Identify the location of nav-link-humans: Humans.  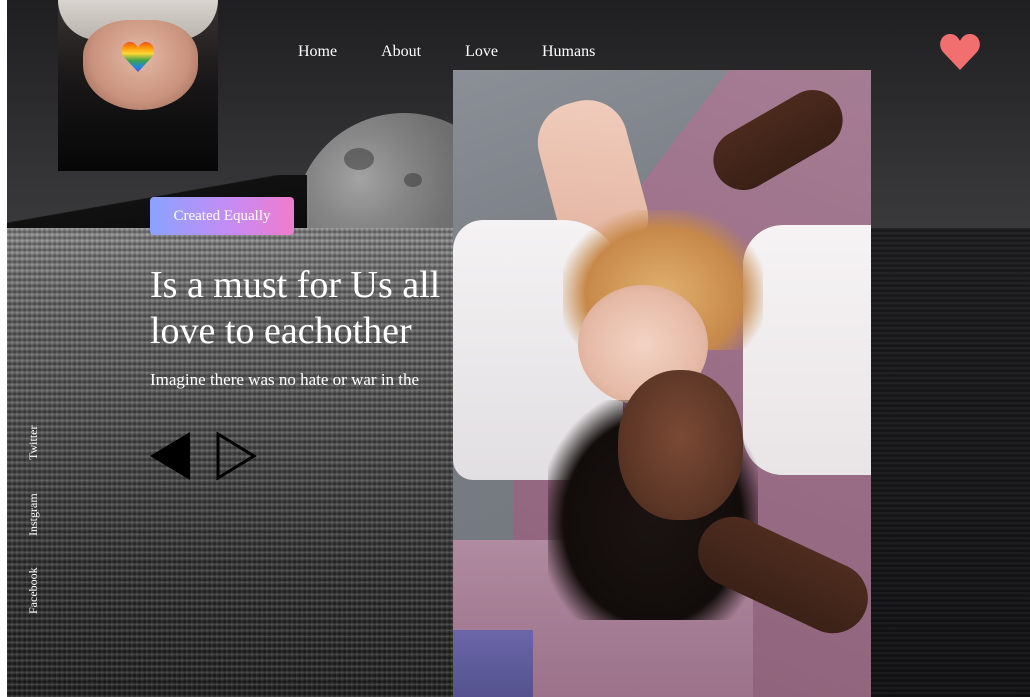
(568, 52).